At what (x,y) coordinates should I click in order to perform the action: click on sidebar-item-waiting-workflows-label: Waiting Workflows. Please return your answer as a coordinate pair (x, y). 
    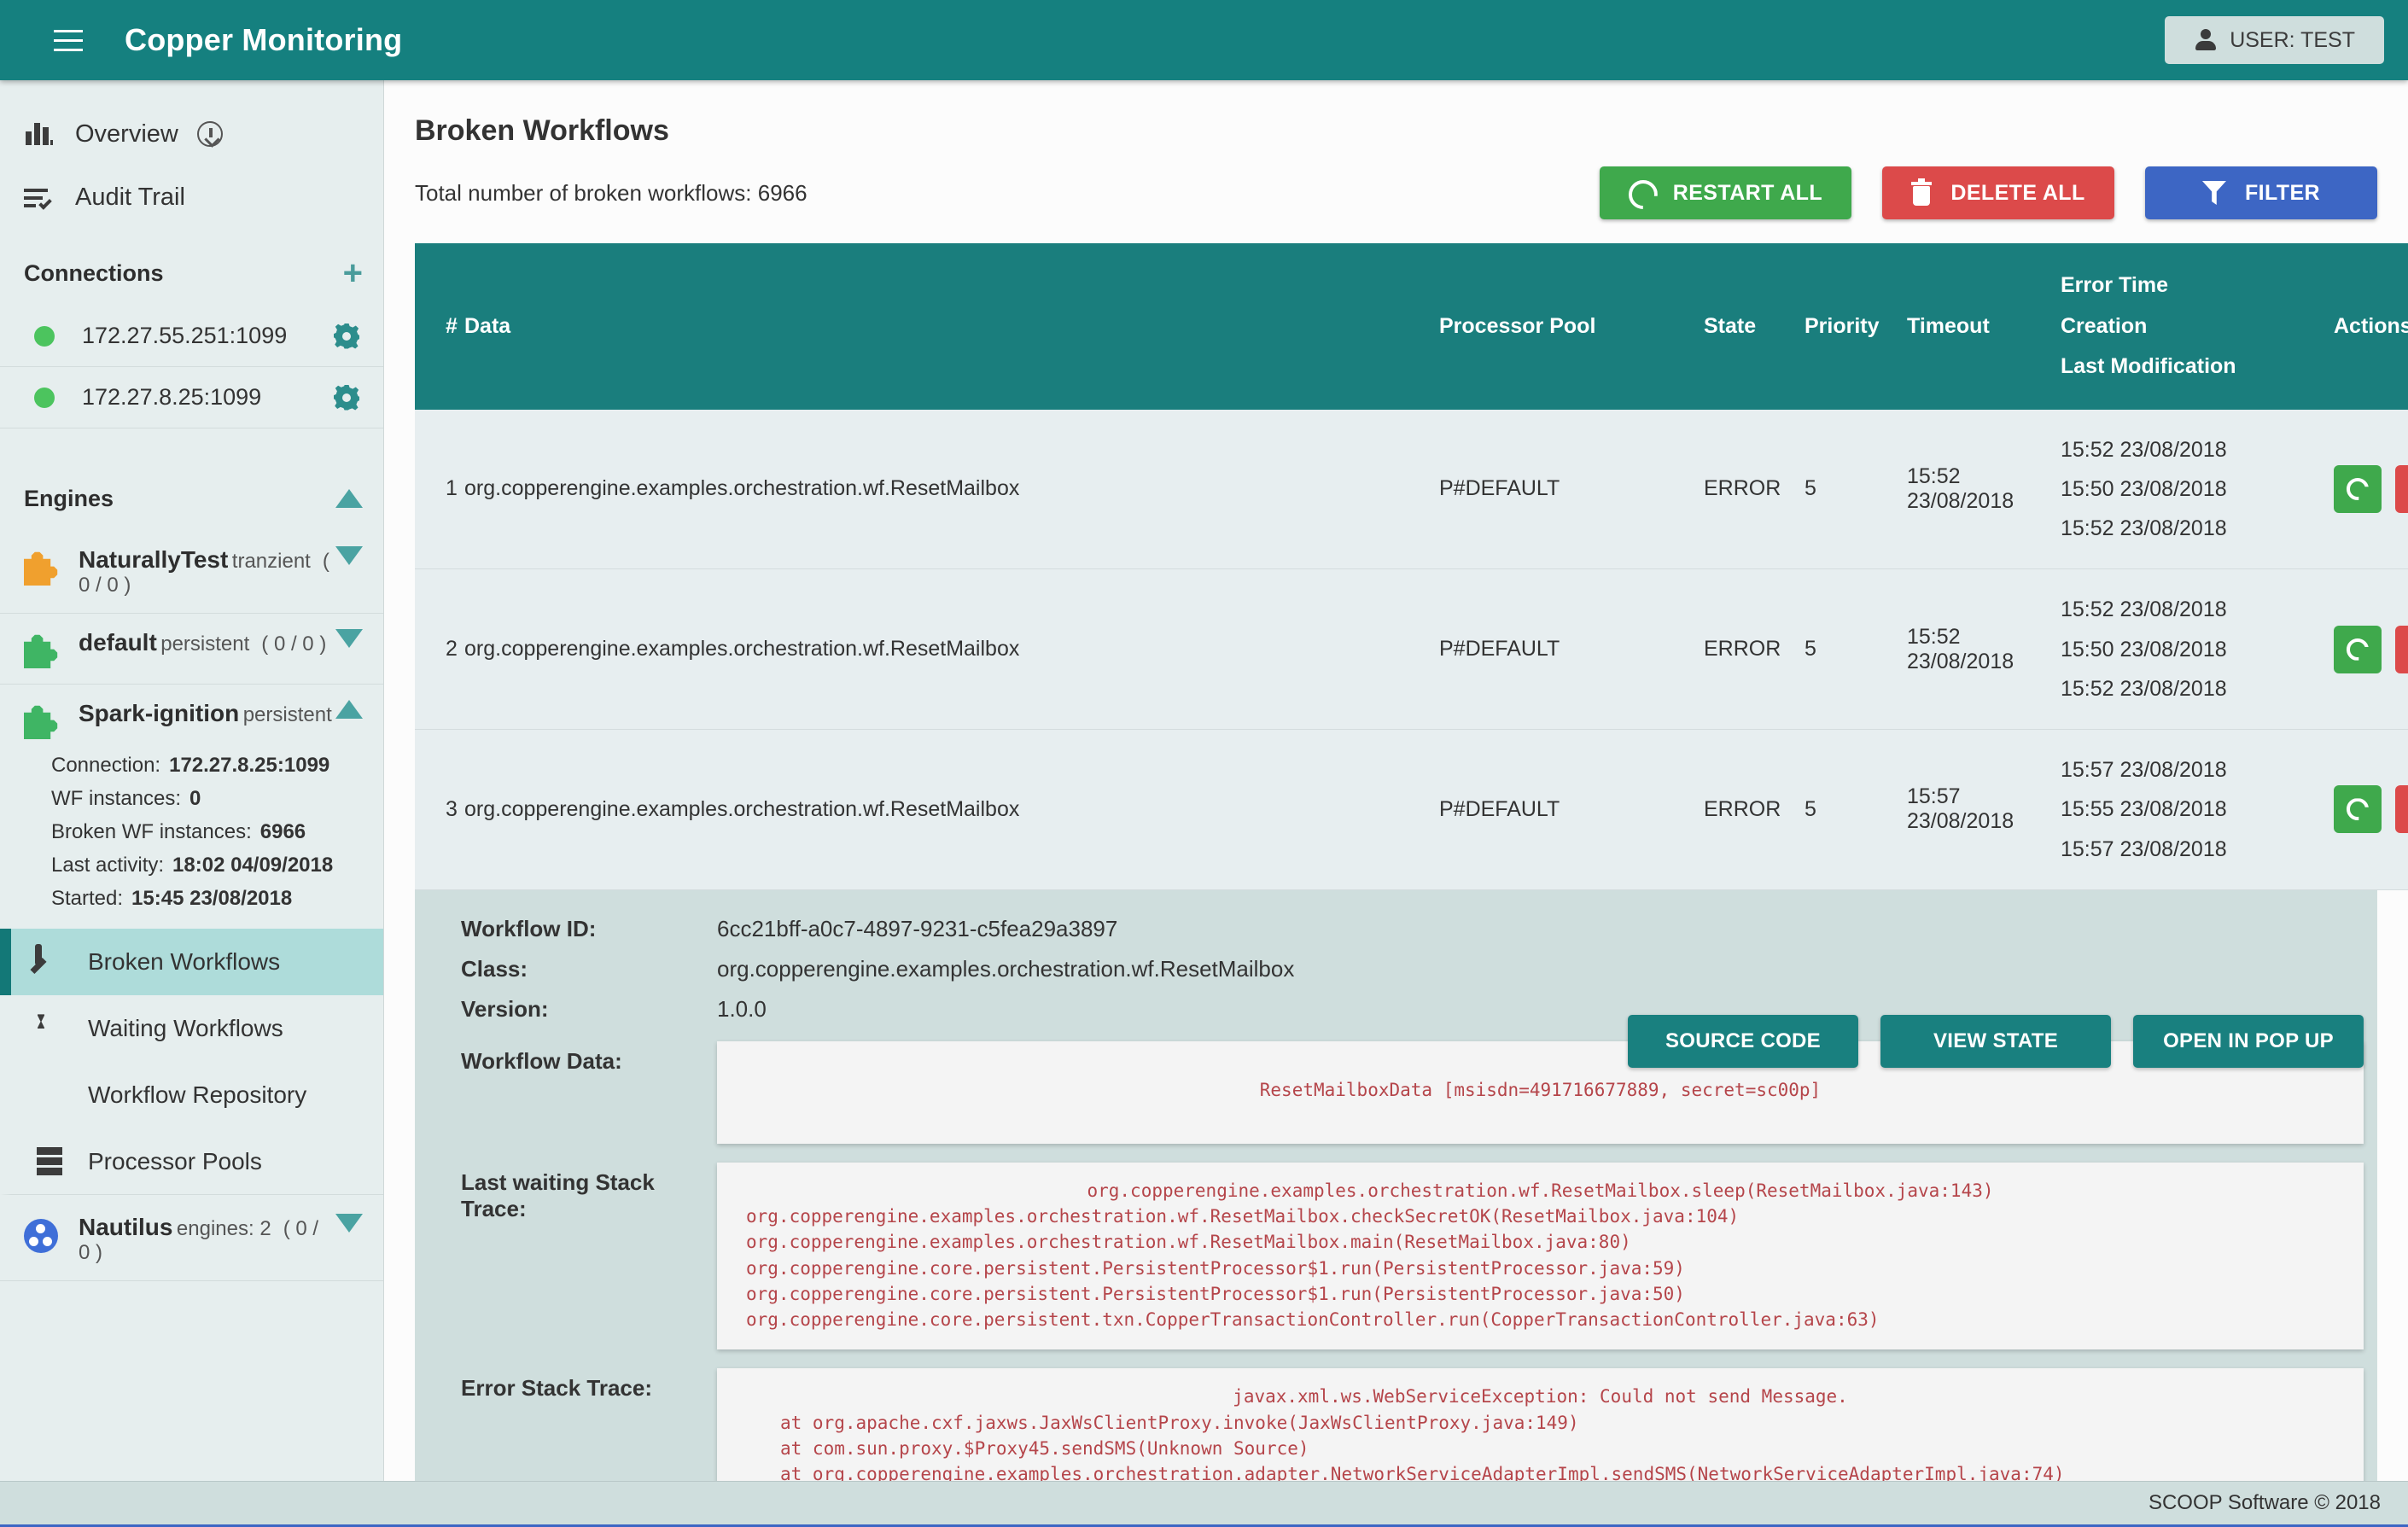
    Looking at the image, I should click on (185, 1028).